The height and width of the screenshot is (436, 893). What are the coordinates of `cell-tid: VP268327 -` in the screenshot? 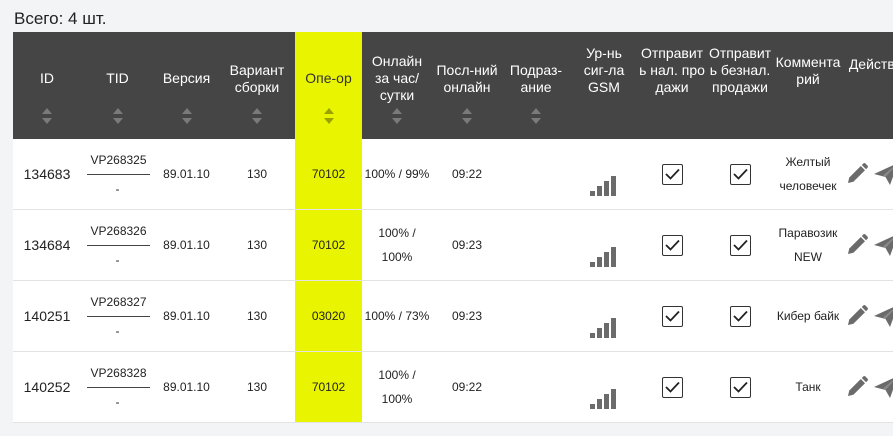 It's located at (117, 316).